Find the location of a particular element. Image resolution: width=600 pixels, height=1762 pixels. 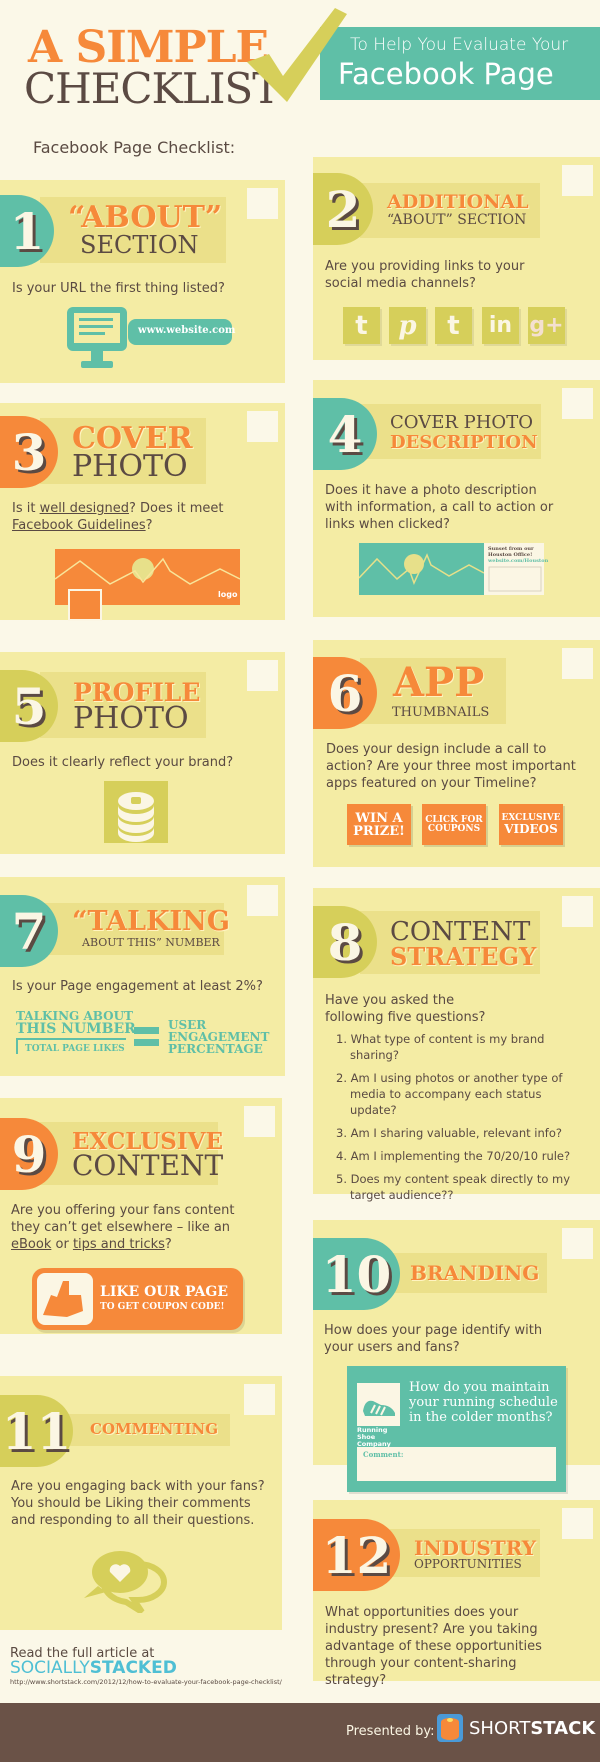

comment-input: Comment: is located at coordinates (456, 1464).